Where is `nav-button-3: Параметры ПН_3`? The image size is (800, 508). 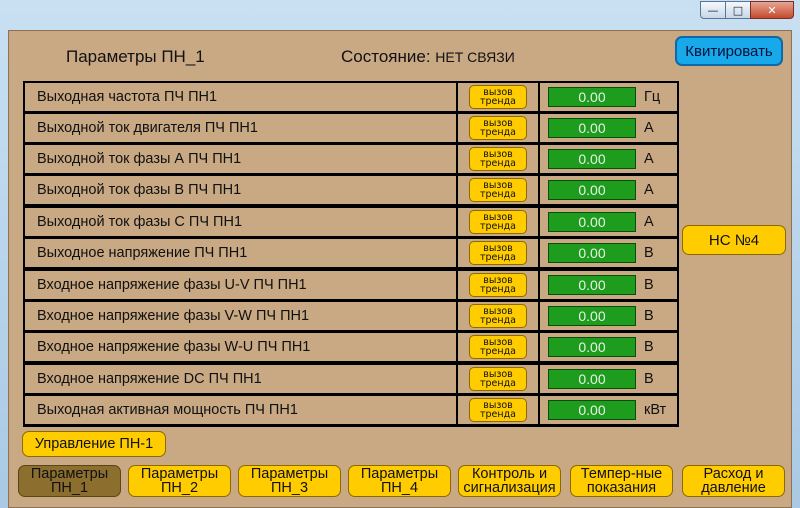
nav-button-3: Параметры ПН_3 is located at coordinates (289, 481).